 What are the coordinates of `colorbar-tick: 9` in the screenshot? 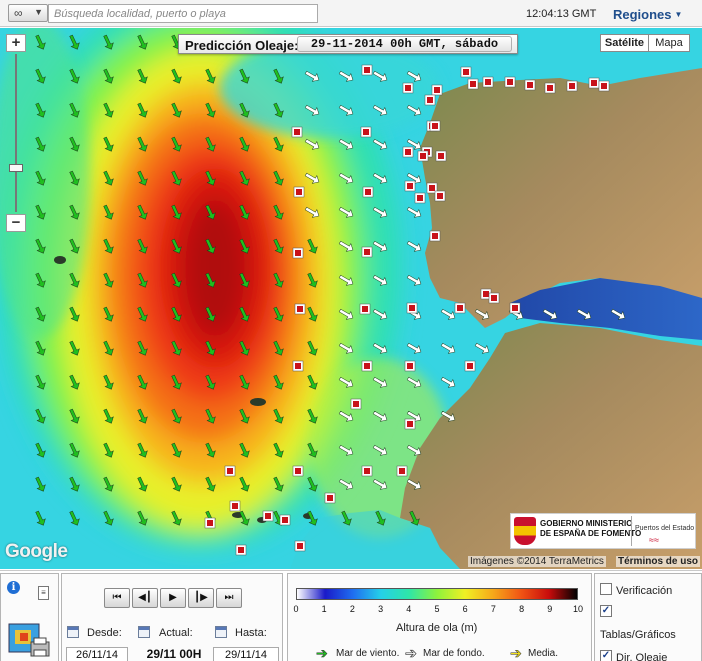 It's located at (550, 609).